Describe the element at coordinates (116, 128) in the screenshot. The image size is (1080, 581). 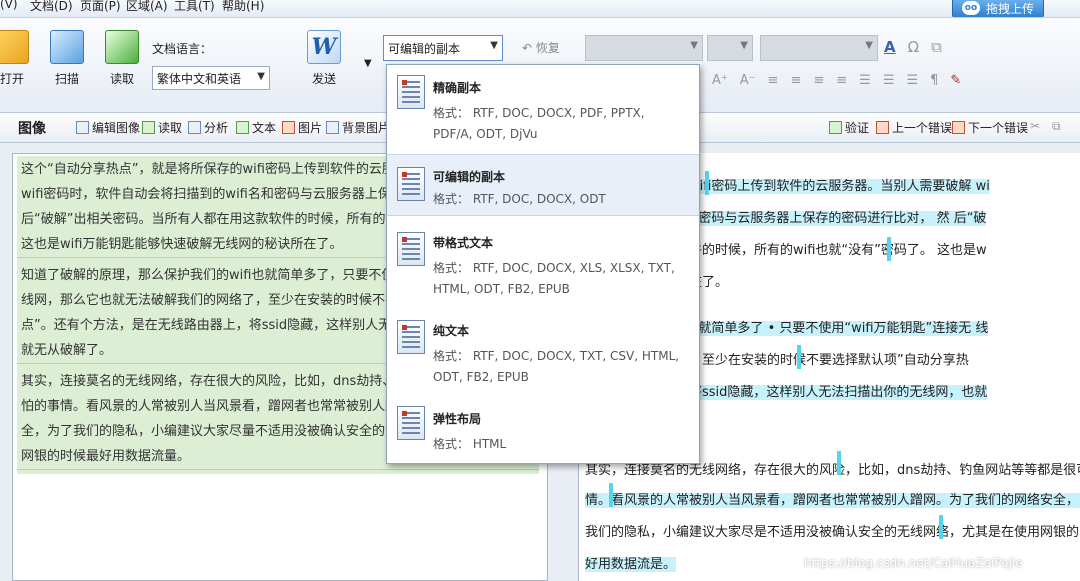
I see `edit-image-label: 编辑图像` at that location.